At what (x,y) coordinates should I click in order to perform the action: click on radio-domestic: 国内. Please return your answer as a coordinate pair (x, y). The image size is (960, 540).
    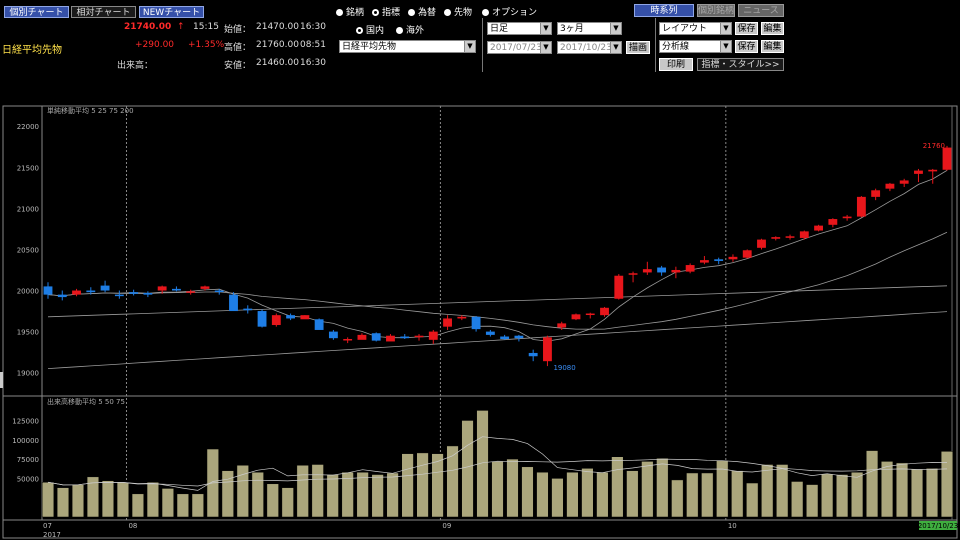
    Looking at the image, I should click on (370, 29).